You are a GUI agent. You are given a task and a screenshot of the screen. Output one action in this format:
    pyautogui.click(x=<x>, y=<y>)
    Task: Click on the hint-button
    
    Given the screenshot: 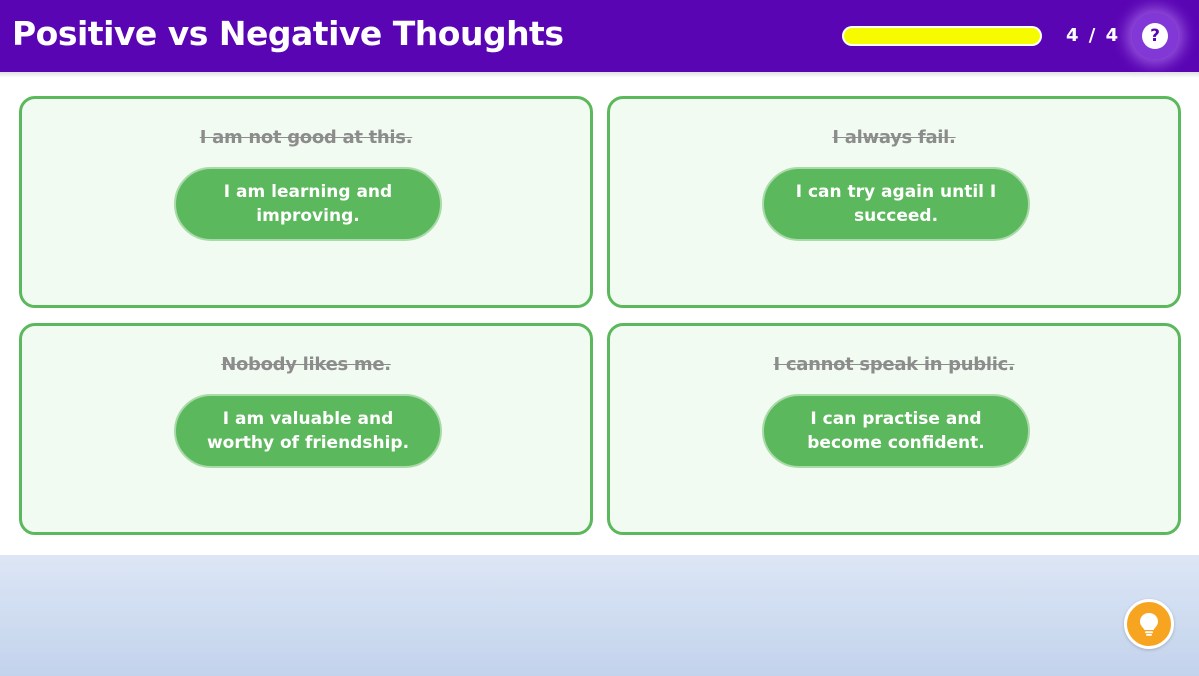 What is the action you would take?
    pyautogui.click(x=1149, y=624)
    